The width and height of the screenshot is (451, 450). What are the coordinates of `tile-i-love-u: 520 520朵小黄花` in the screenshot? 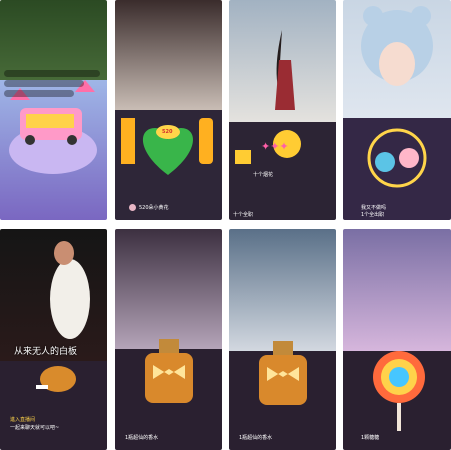 It's located at (168, 110).